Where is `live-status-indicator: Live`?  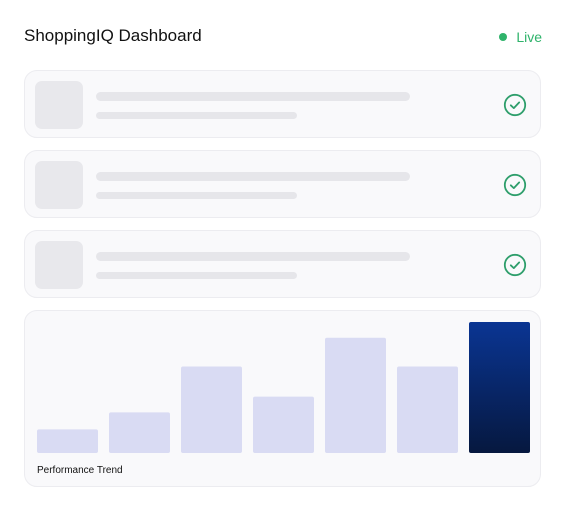
live-status-indicator: Live is located at coordinates (520, 37).